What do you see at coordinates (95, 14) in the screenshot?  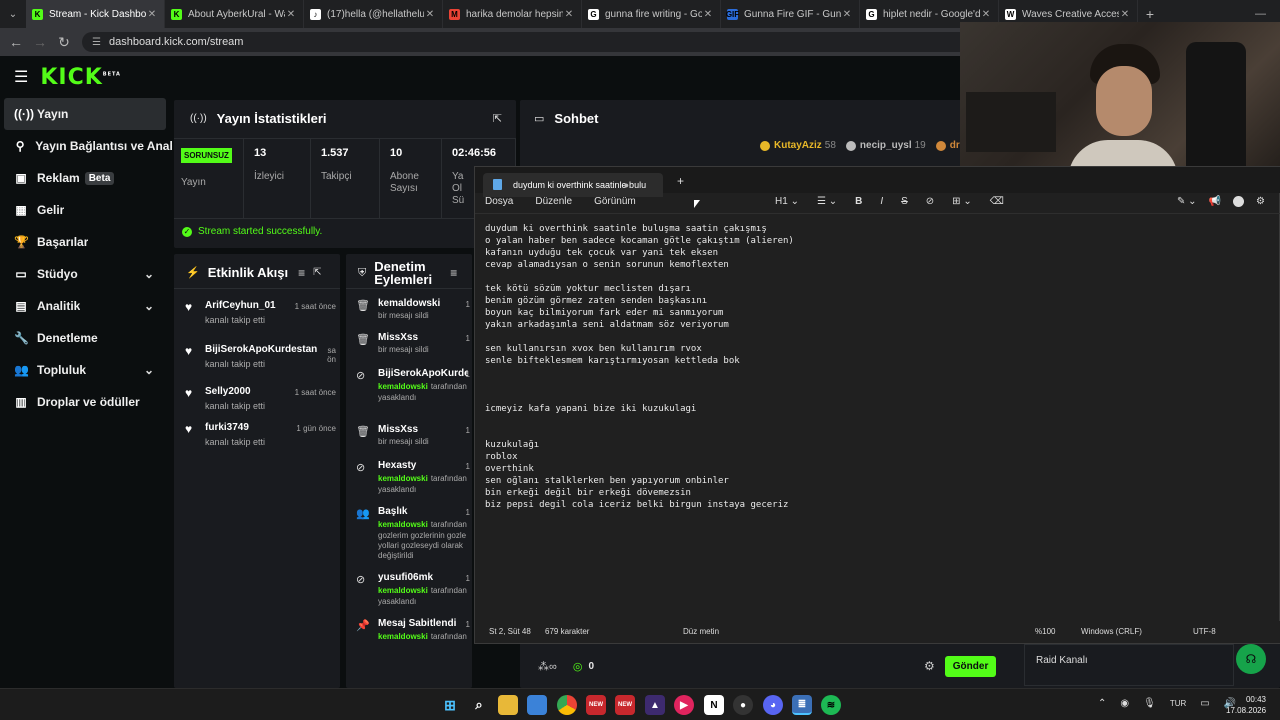 I see `browser-tab: K Stream - Kick Dashboard✕` at bounding box center [95, 14].